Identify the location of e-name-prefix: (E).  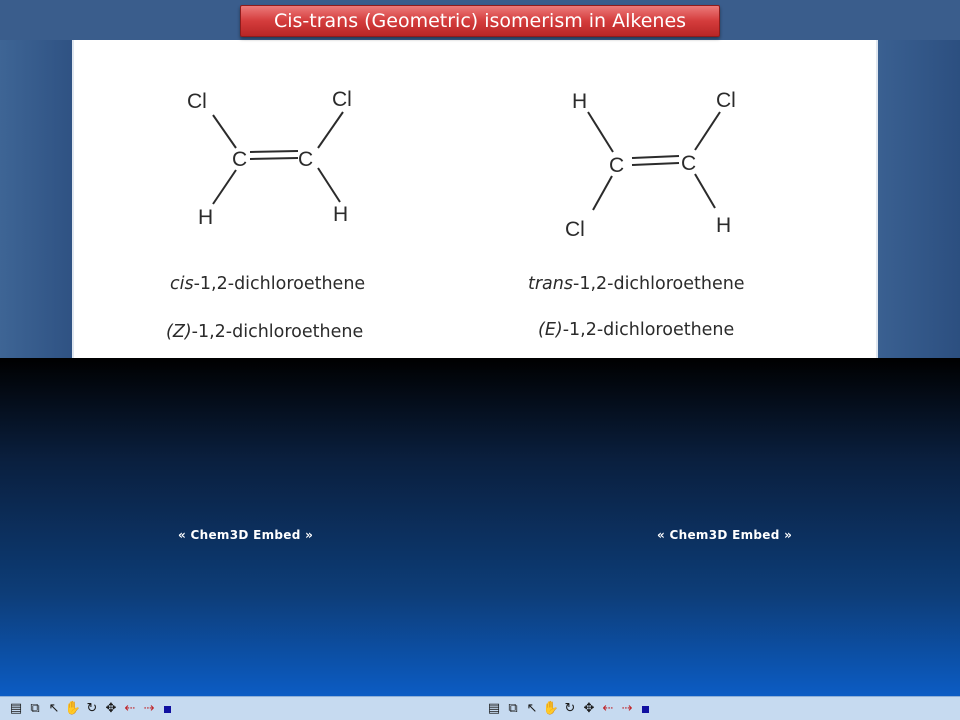
(550, 330).